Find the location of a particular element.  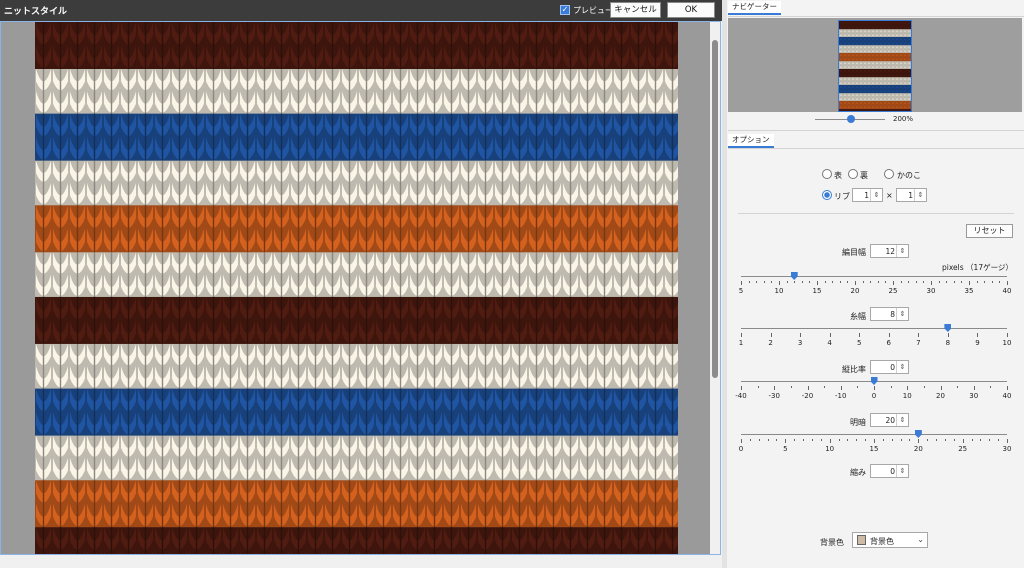

title-bar: ニットスタイル ✓ プレビュー キャンセル OK is located at coordinates (361, 10).